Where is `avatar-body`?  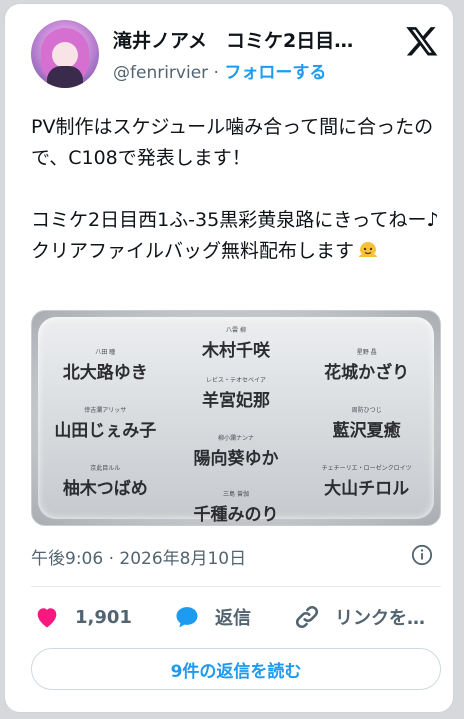
avatar-body is located at coordinates (65, 77).